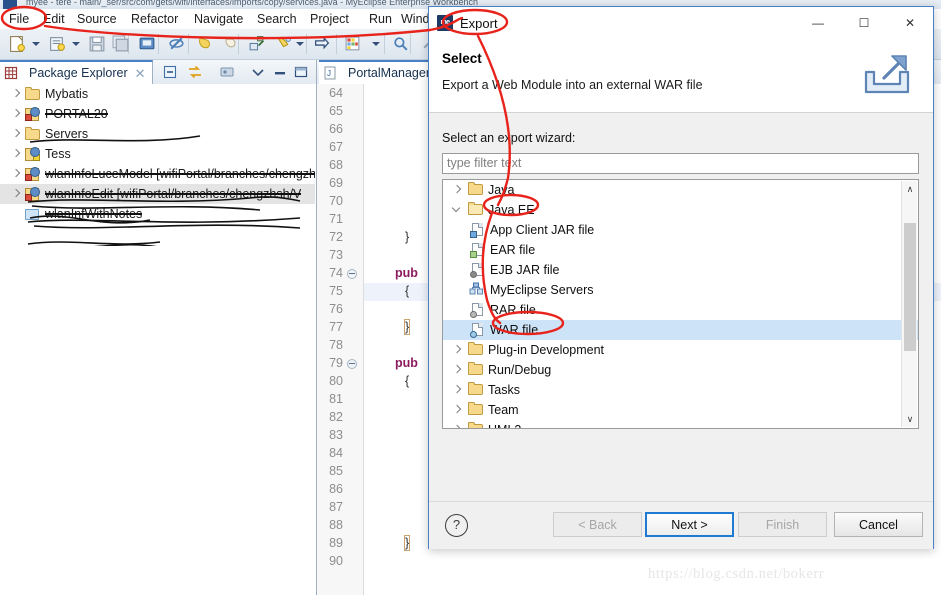 The height and width of the screenshot is (595, 941). What do you see at coordinates (864, 22) in the screenshot?
I see `maximize-button: ☐` at bounding box center [864, 22].